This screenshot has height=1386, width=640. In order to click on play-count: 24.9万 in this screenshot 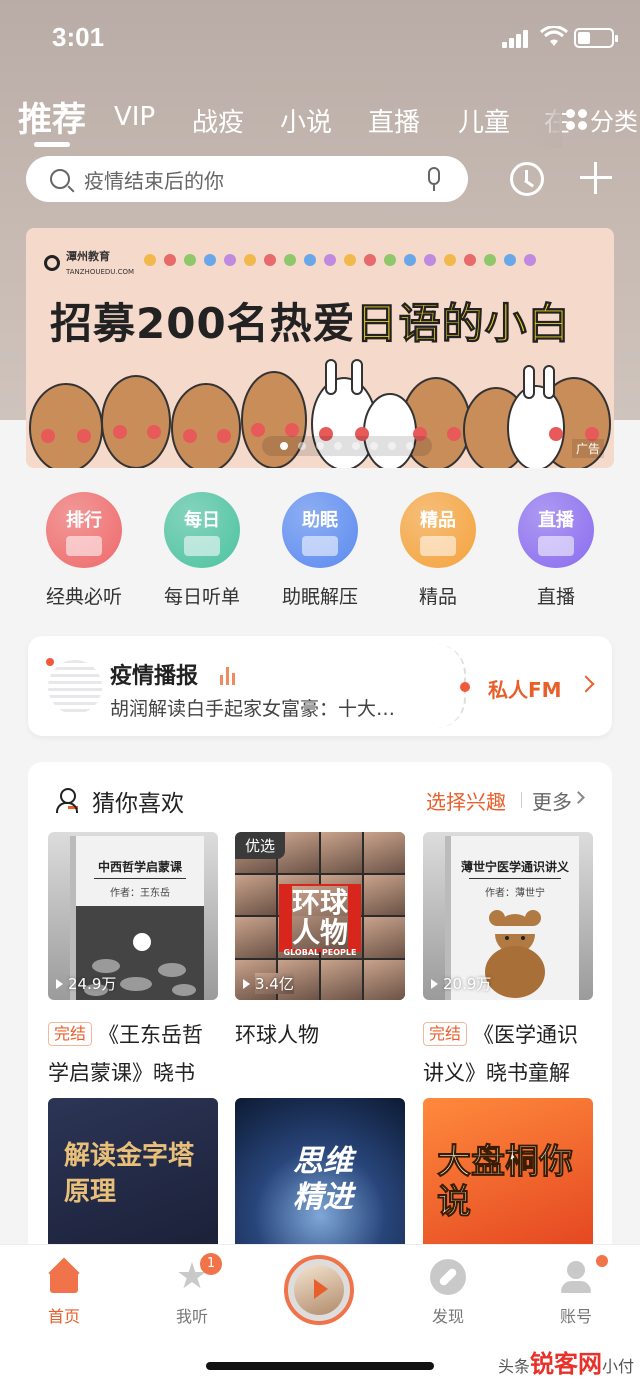, I will do `click(86, 983)`.